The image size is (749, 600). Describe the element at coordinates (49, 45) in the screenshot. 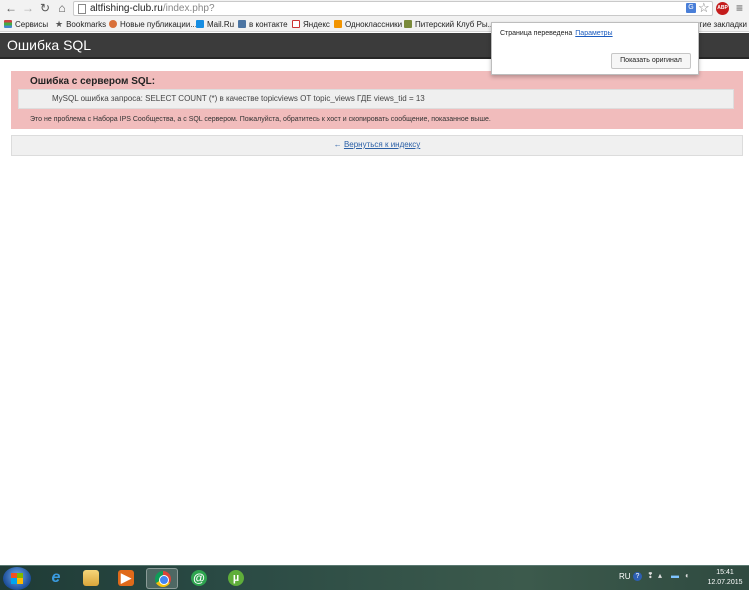

I see `page-title: Ошибка SQL` at that location.